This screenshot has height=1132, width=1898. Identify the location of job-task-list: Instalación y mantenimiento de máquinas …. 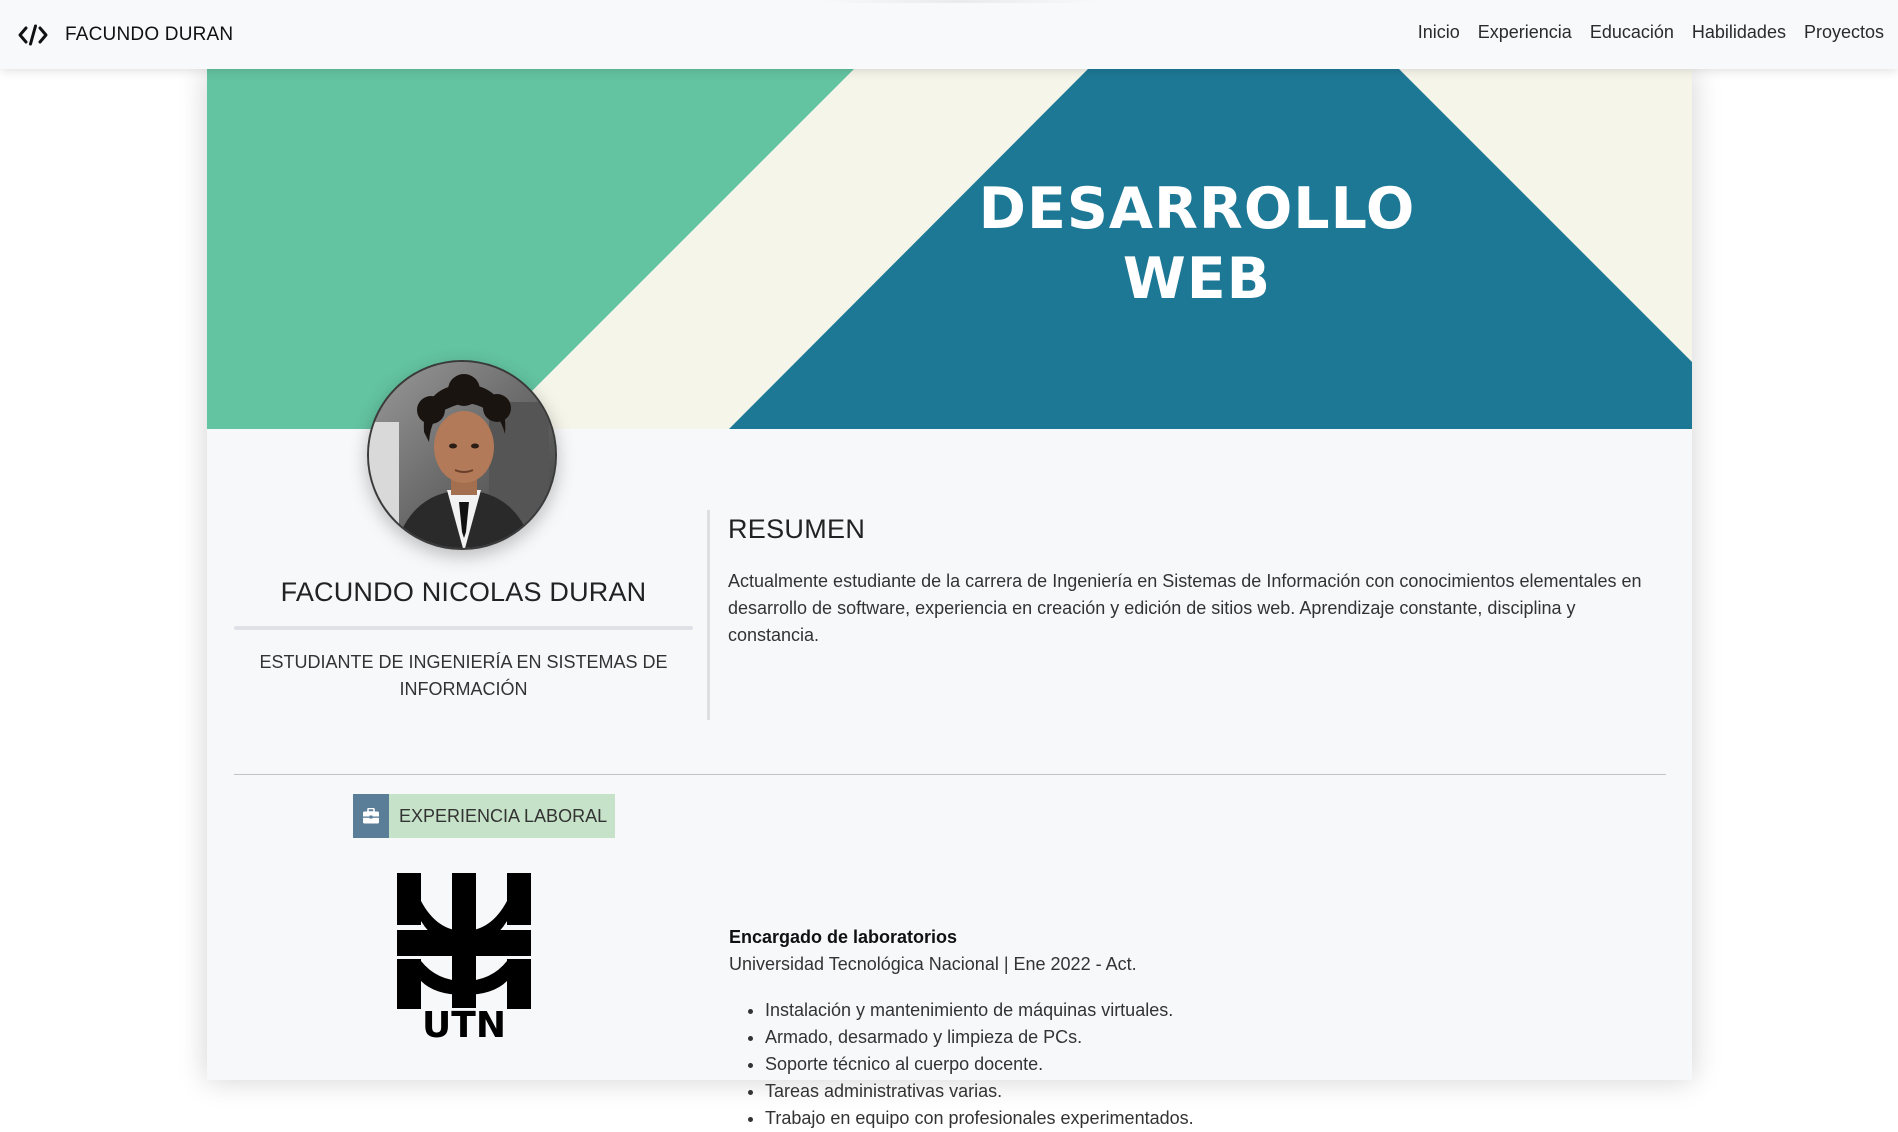
(961, 1064).